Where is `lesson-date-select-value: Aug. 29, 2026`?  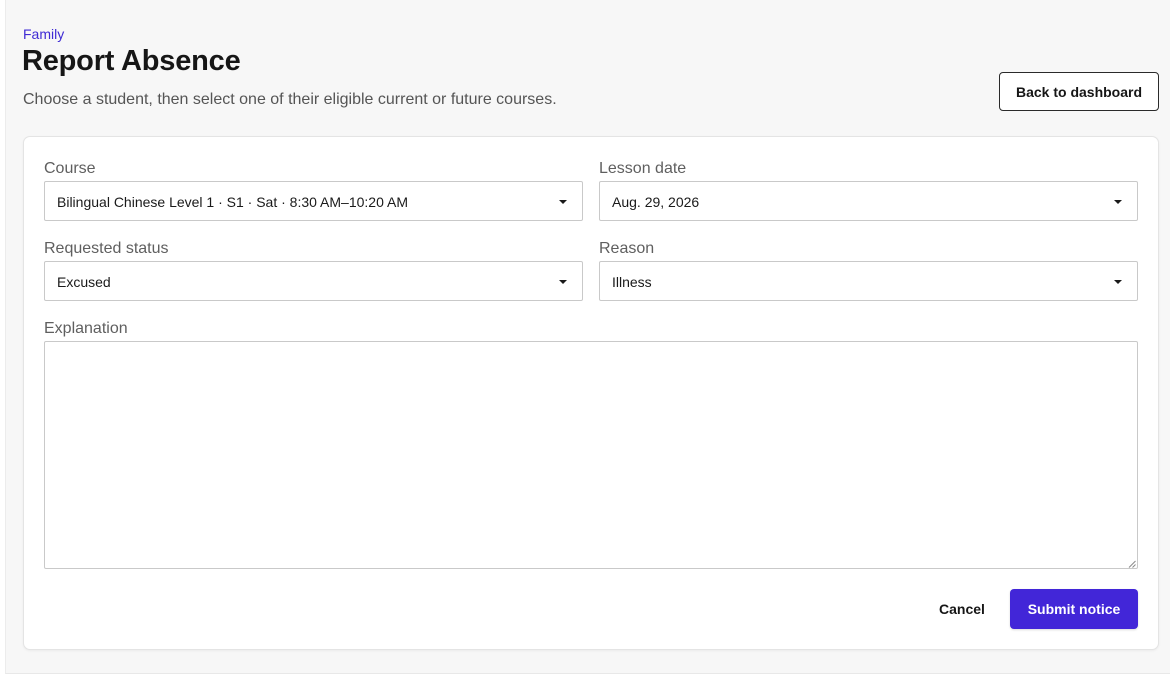 lesson-date-select-value: Aug. 29, 2026 is located at coordinates (656, 202).